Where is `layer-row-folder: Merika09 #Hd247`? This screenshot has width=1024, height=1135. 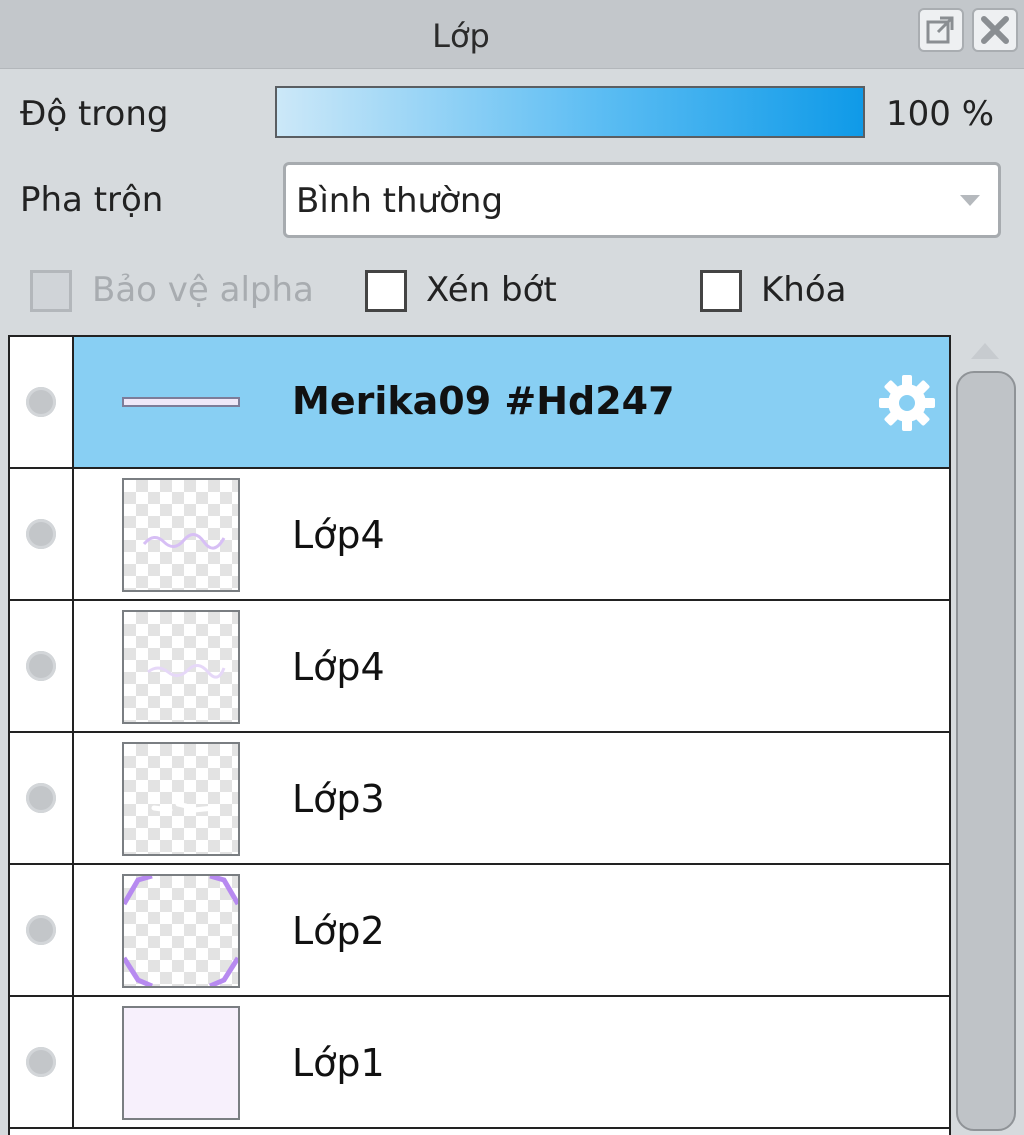 layer-row-folder: Merika09 #Hd247 is located at coordinates (479, 403).